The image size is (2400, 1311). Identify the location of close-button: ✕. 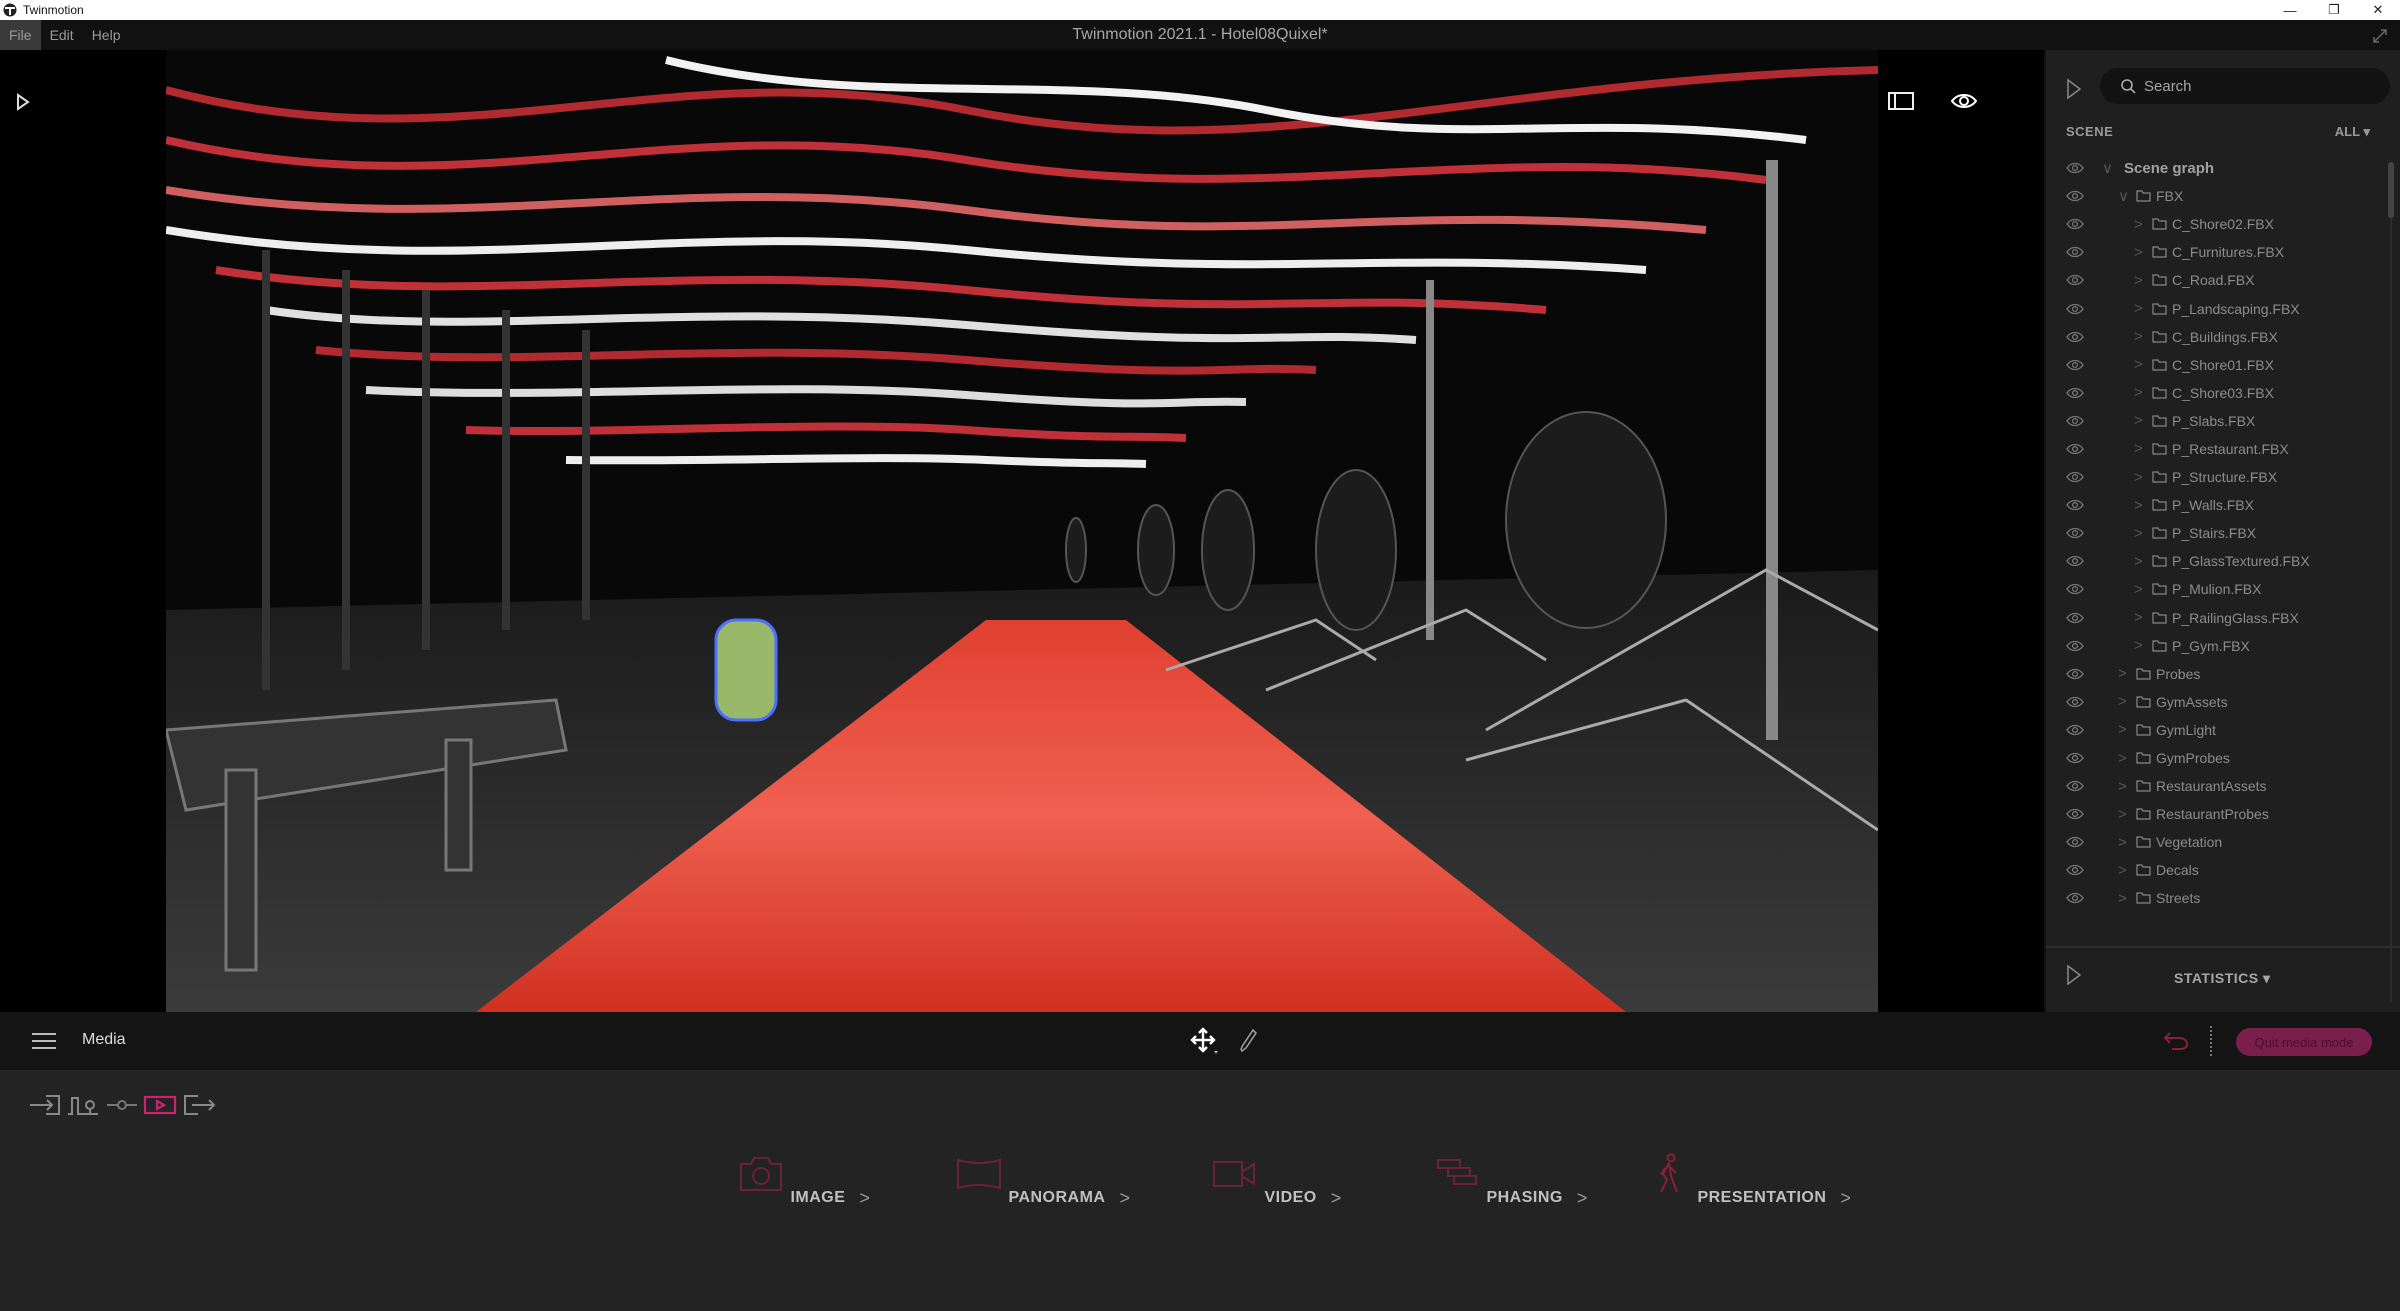
(2378, 10).